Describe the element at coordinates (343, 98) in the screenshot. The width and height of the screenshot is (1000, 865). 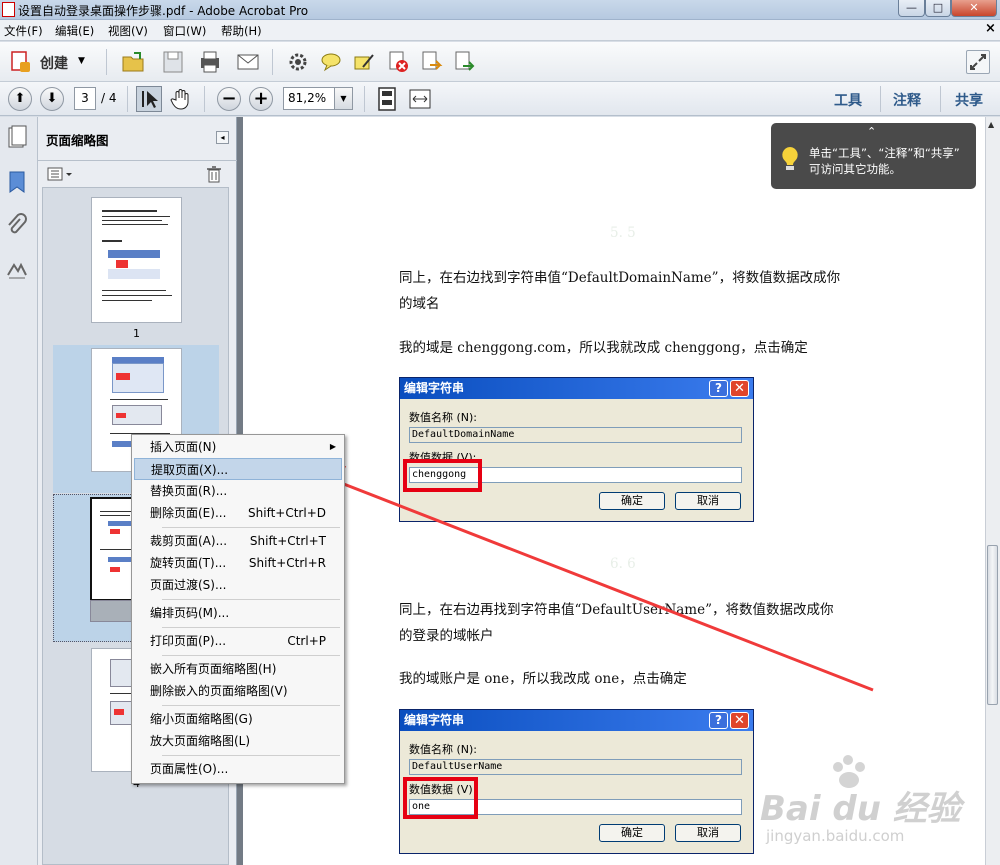
I see `zoom-dropdown-arrow-icon: ▼` at that location.